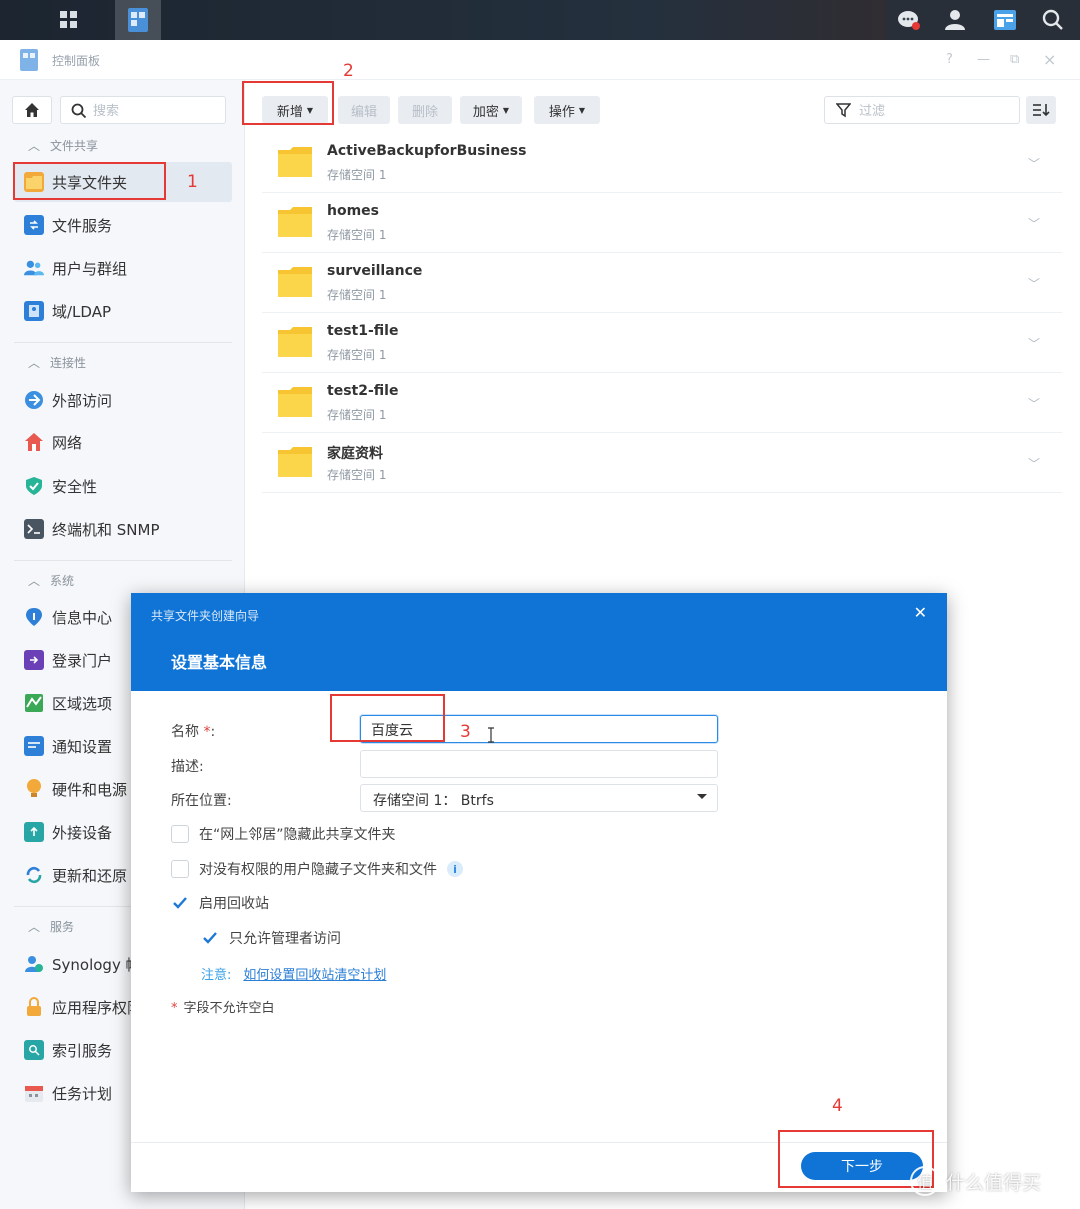 This screenshot has height=1209, width=1080. What do you see at coordinates (34, 268) in the screenshot?
I see `users-icon` at bounding box center [34, 268].